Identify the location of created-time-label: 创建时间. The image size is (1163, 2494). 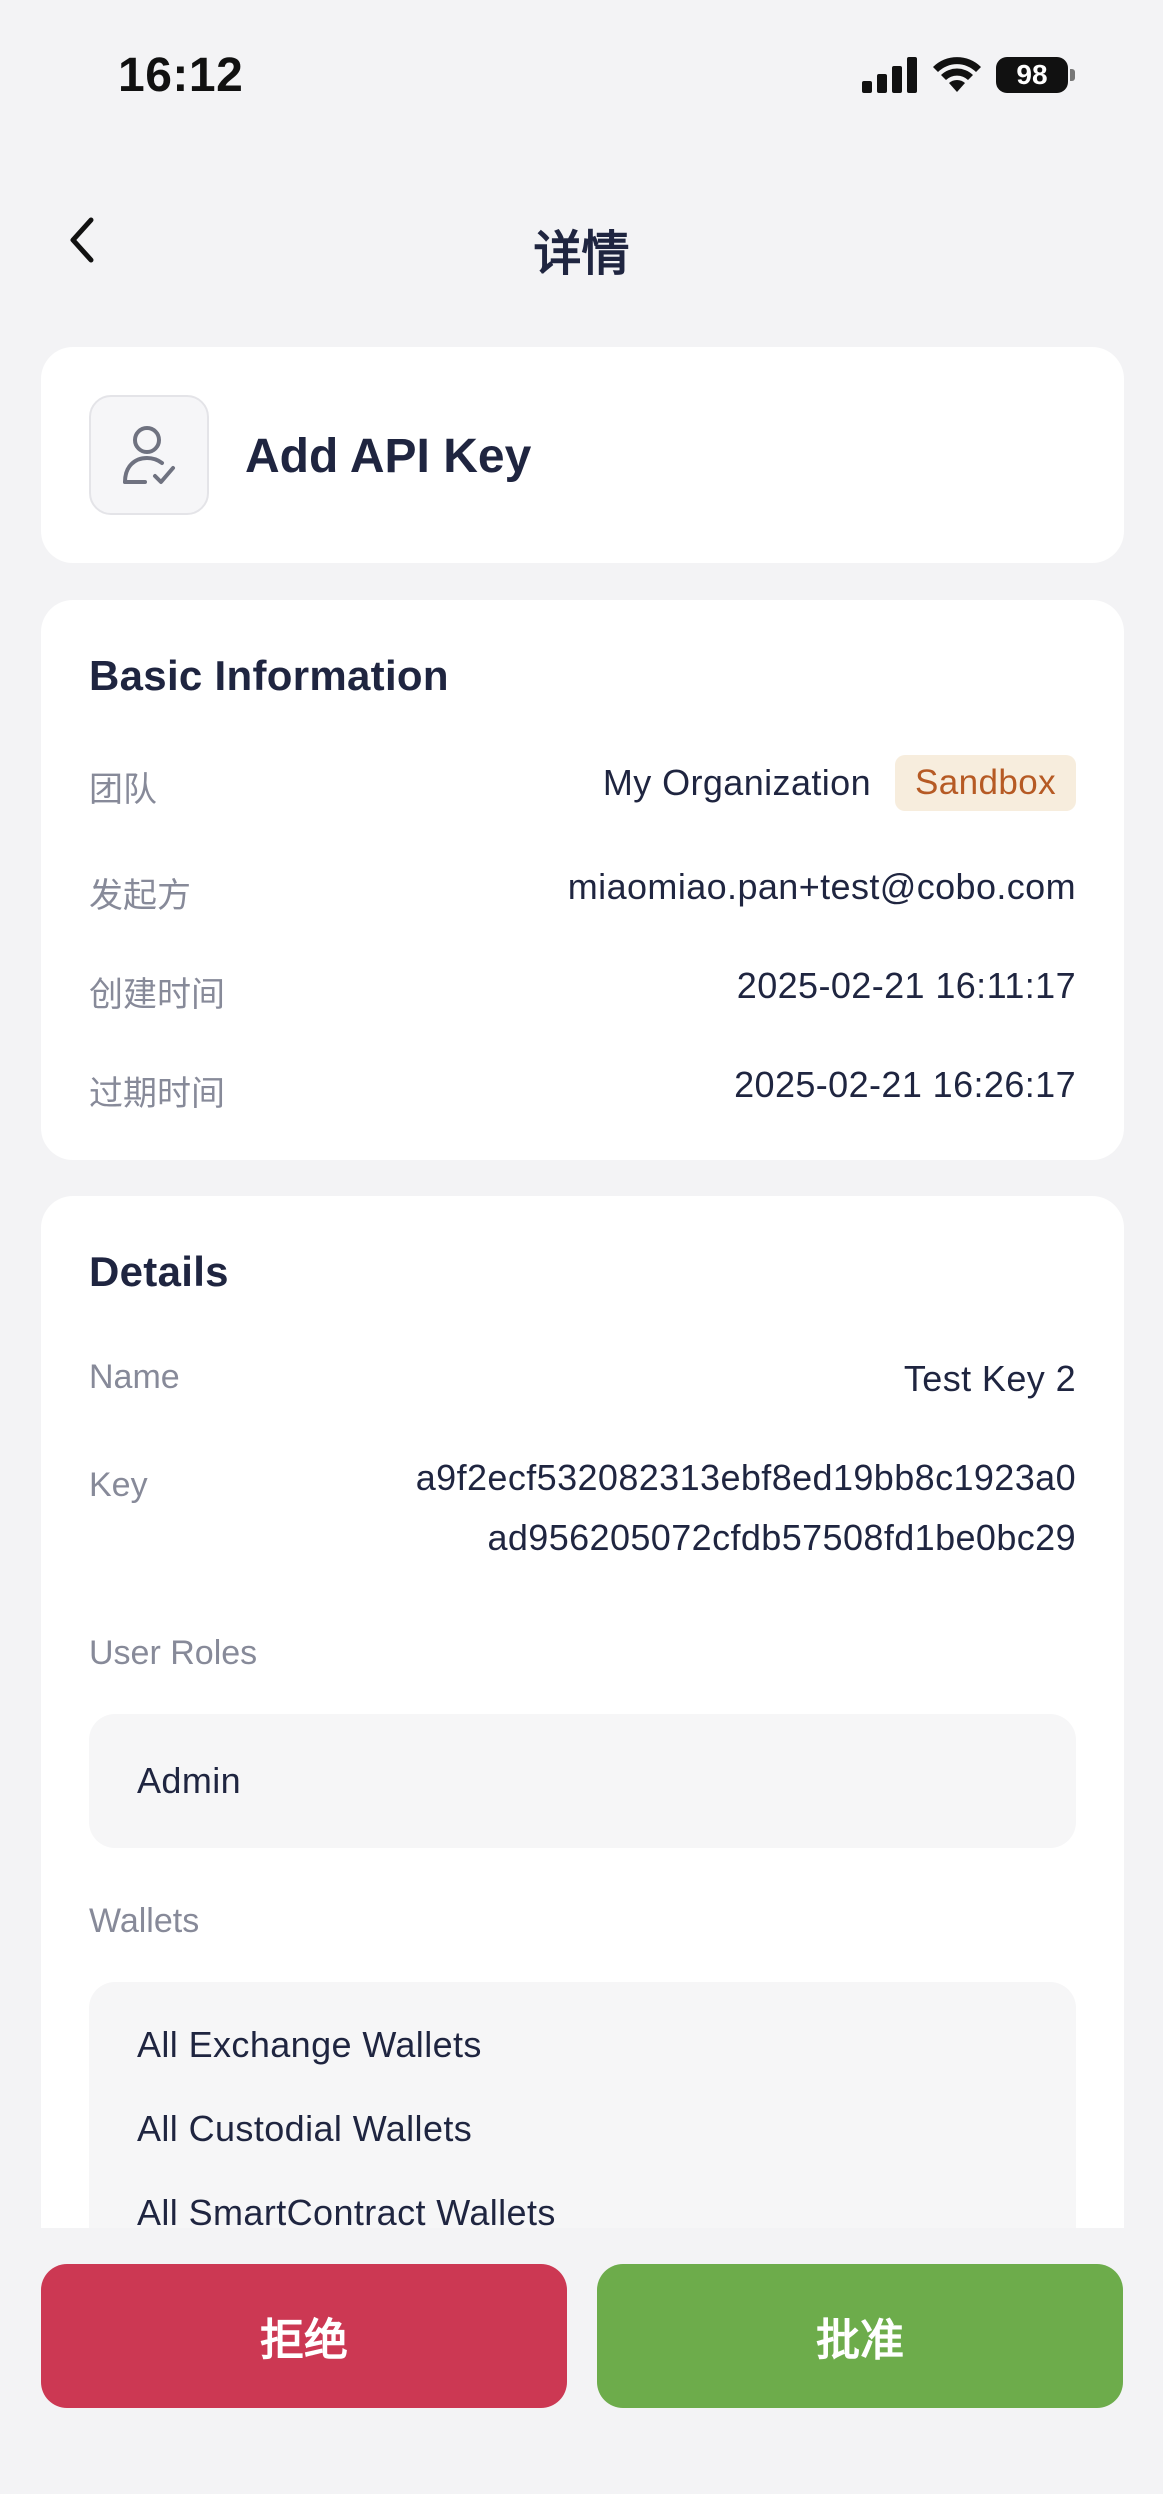
(157, 995).